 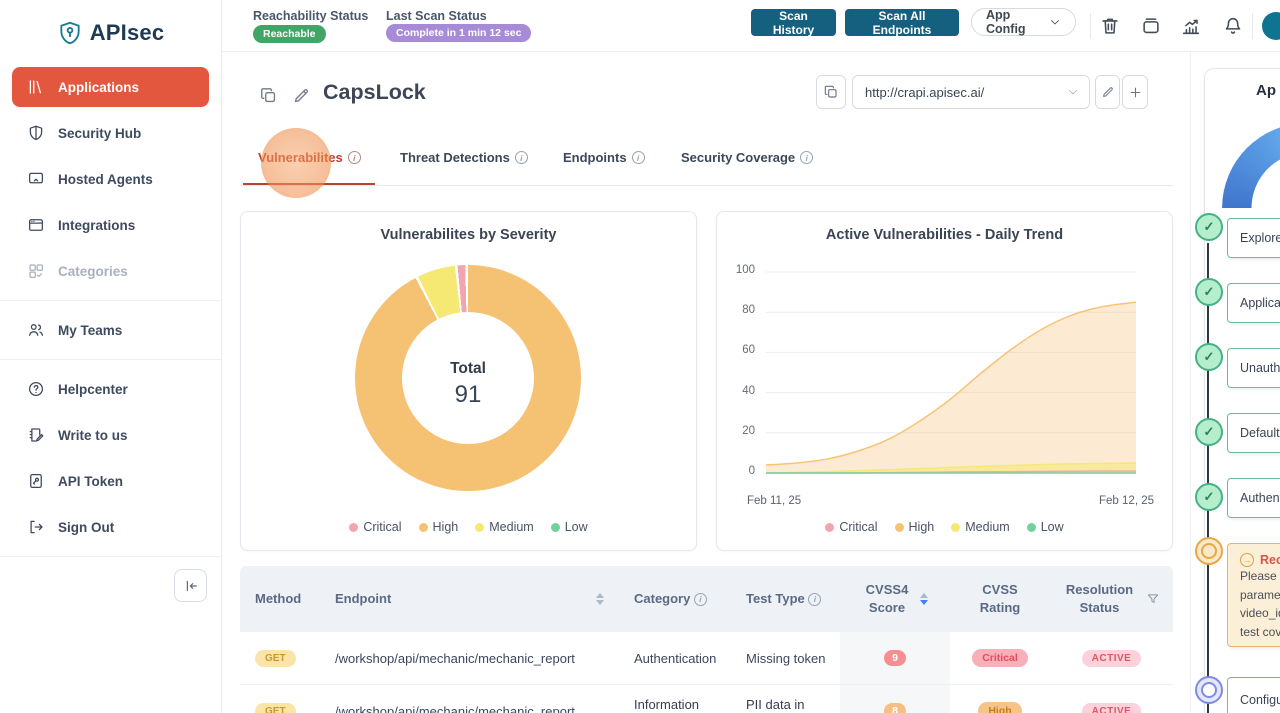 I want to click on sidebar-item-helpcenter: Helpcenter, so click(x=110, y=389).